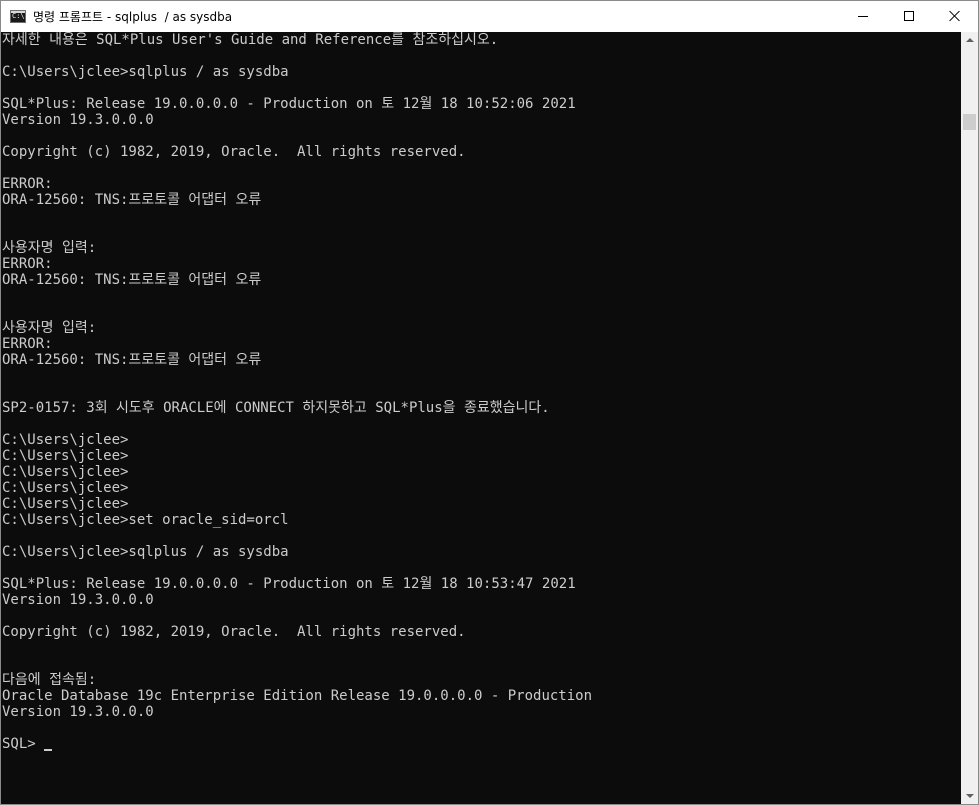 This screenshot has height=805, width=979. I want to click on maximize-button, so click(909, 16).